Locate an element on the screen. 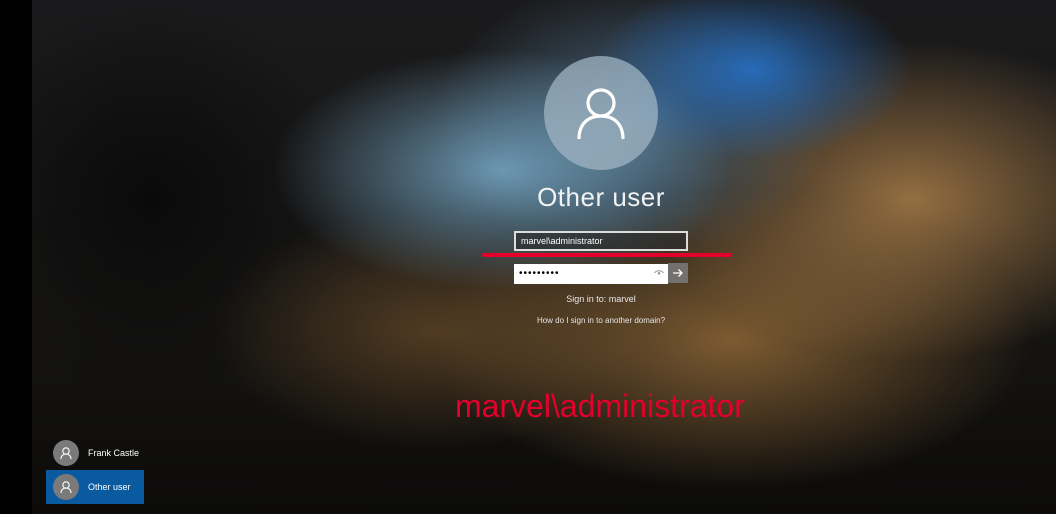 Image resolution: width=1056 pixels, height=514 pixels. left-black-bar is located at coordinates (16, 257).